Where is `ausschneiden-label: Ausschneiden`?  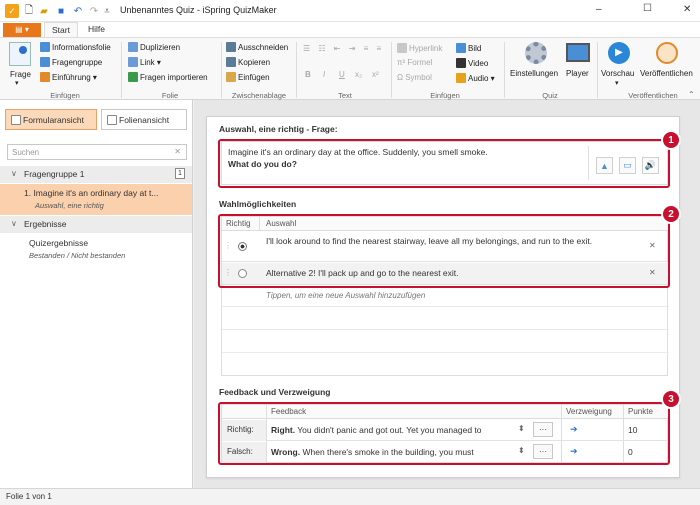
ausschneiden-label: Ausschneiden is located at coordinates (263, 47).